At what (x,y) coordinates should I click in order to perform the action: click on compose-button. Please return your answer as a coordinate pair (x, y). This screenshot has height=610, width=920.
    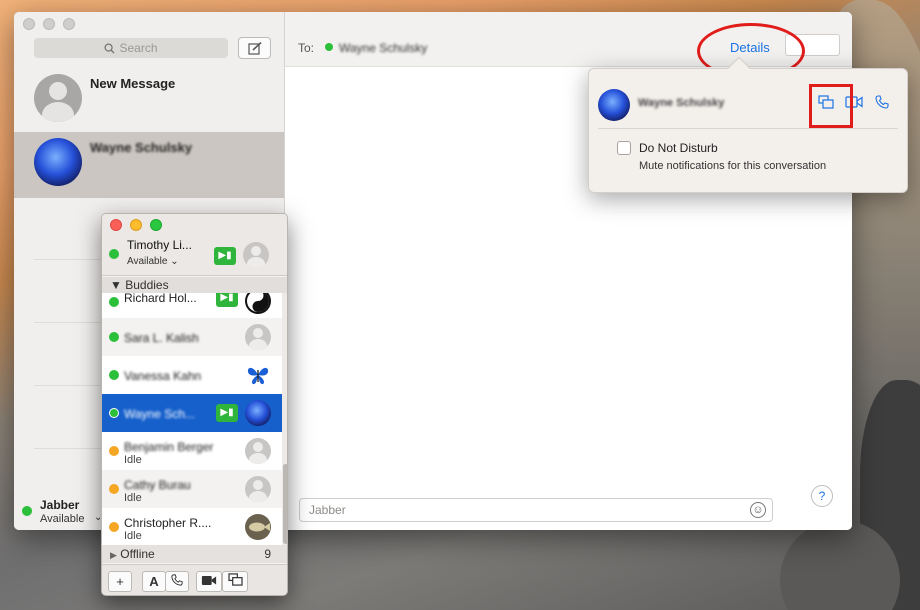
    Looking at the image, I should click on (254, 48).